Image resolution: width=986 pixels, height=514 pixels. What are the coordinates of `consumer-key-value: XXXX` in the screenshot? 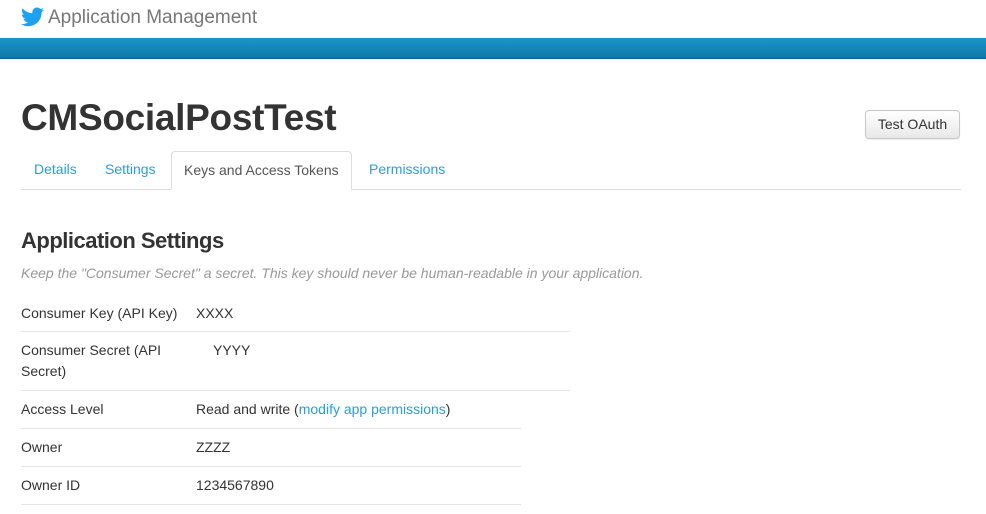 It's located at (215, 313).